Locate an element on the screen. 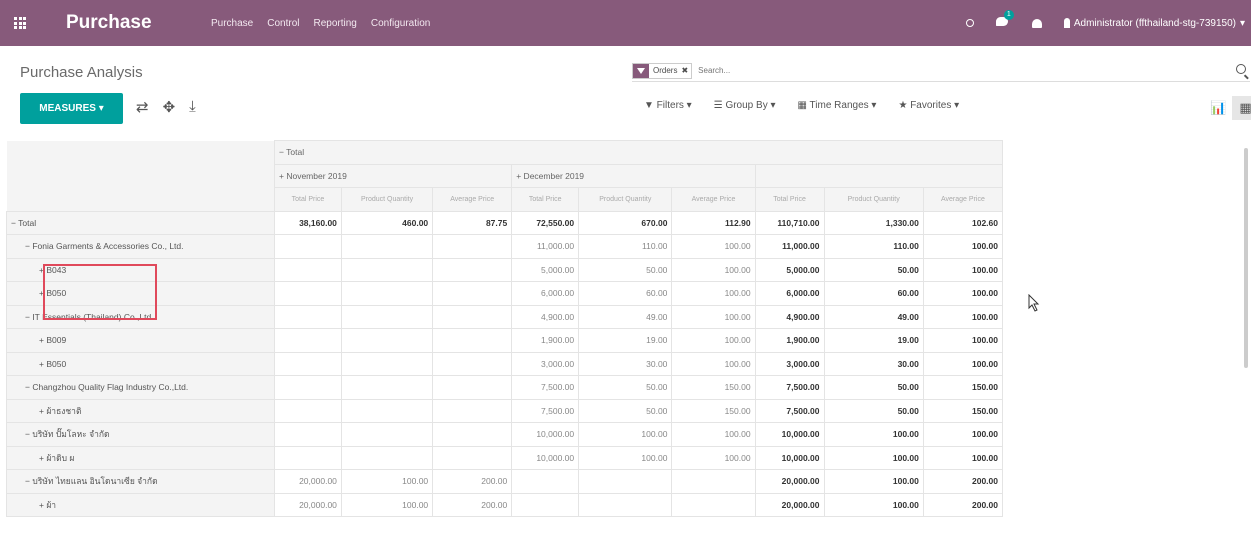 The height and width of the screenshot is (544, 1251). app-title: Purchase is located at coordinates (133, 23).